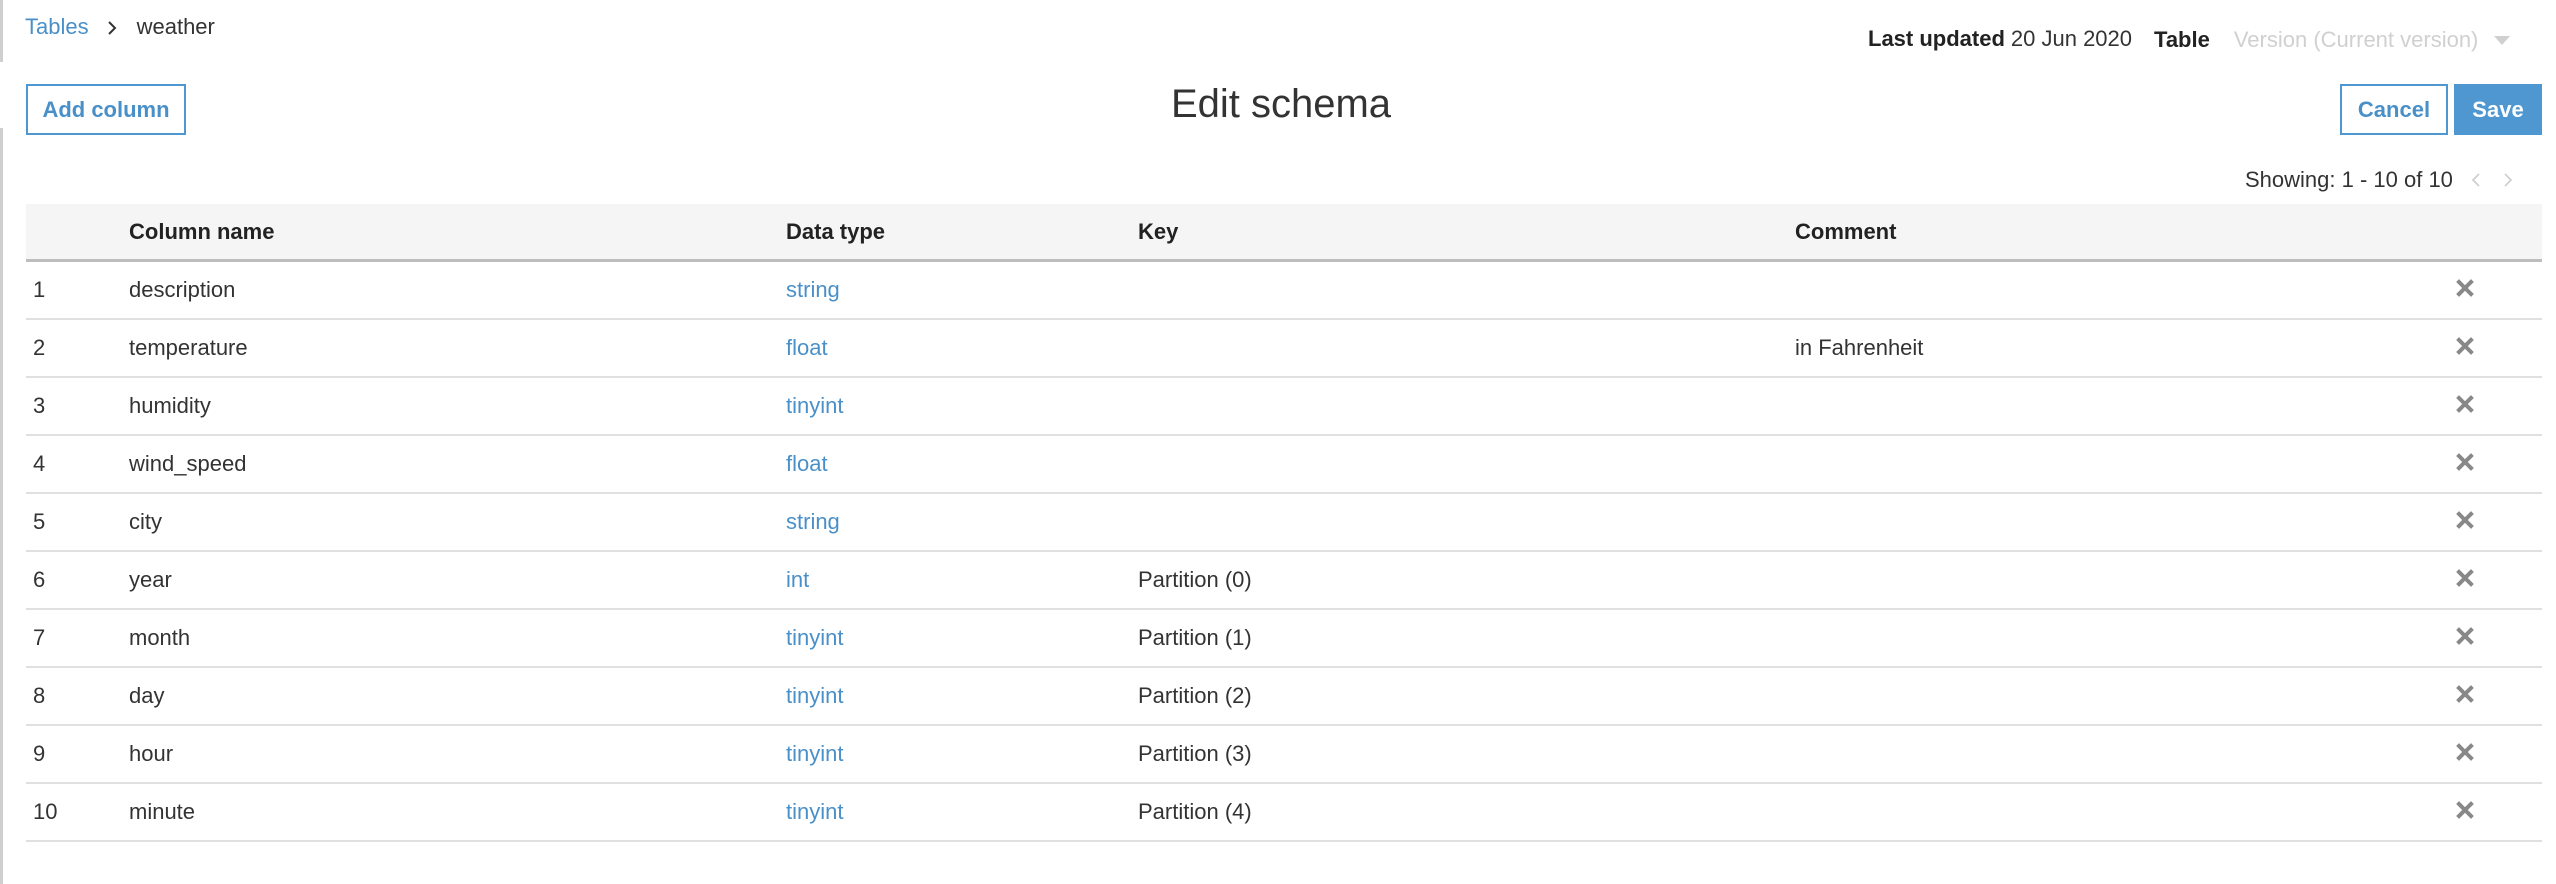 This screenshot has width=2556, height=884. Describe the element at coordinates (2468, 233) in the screenshot. I see `header-actions` at that location.